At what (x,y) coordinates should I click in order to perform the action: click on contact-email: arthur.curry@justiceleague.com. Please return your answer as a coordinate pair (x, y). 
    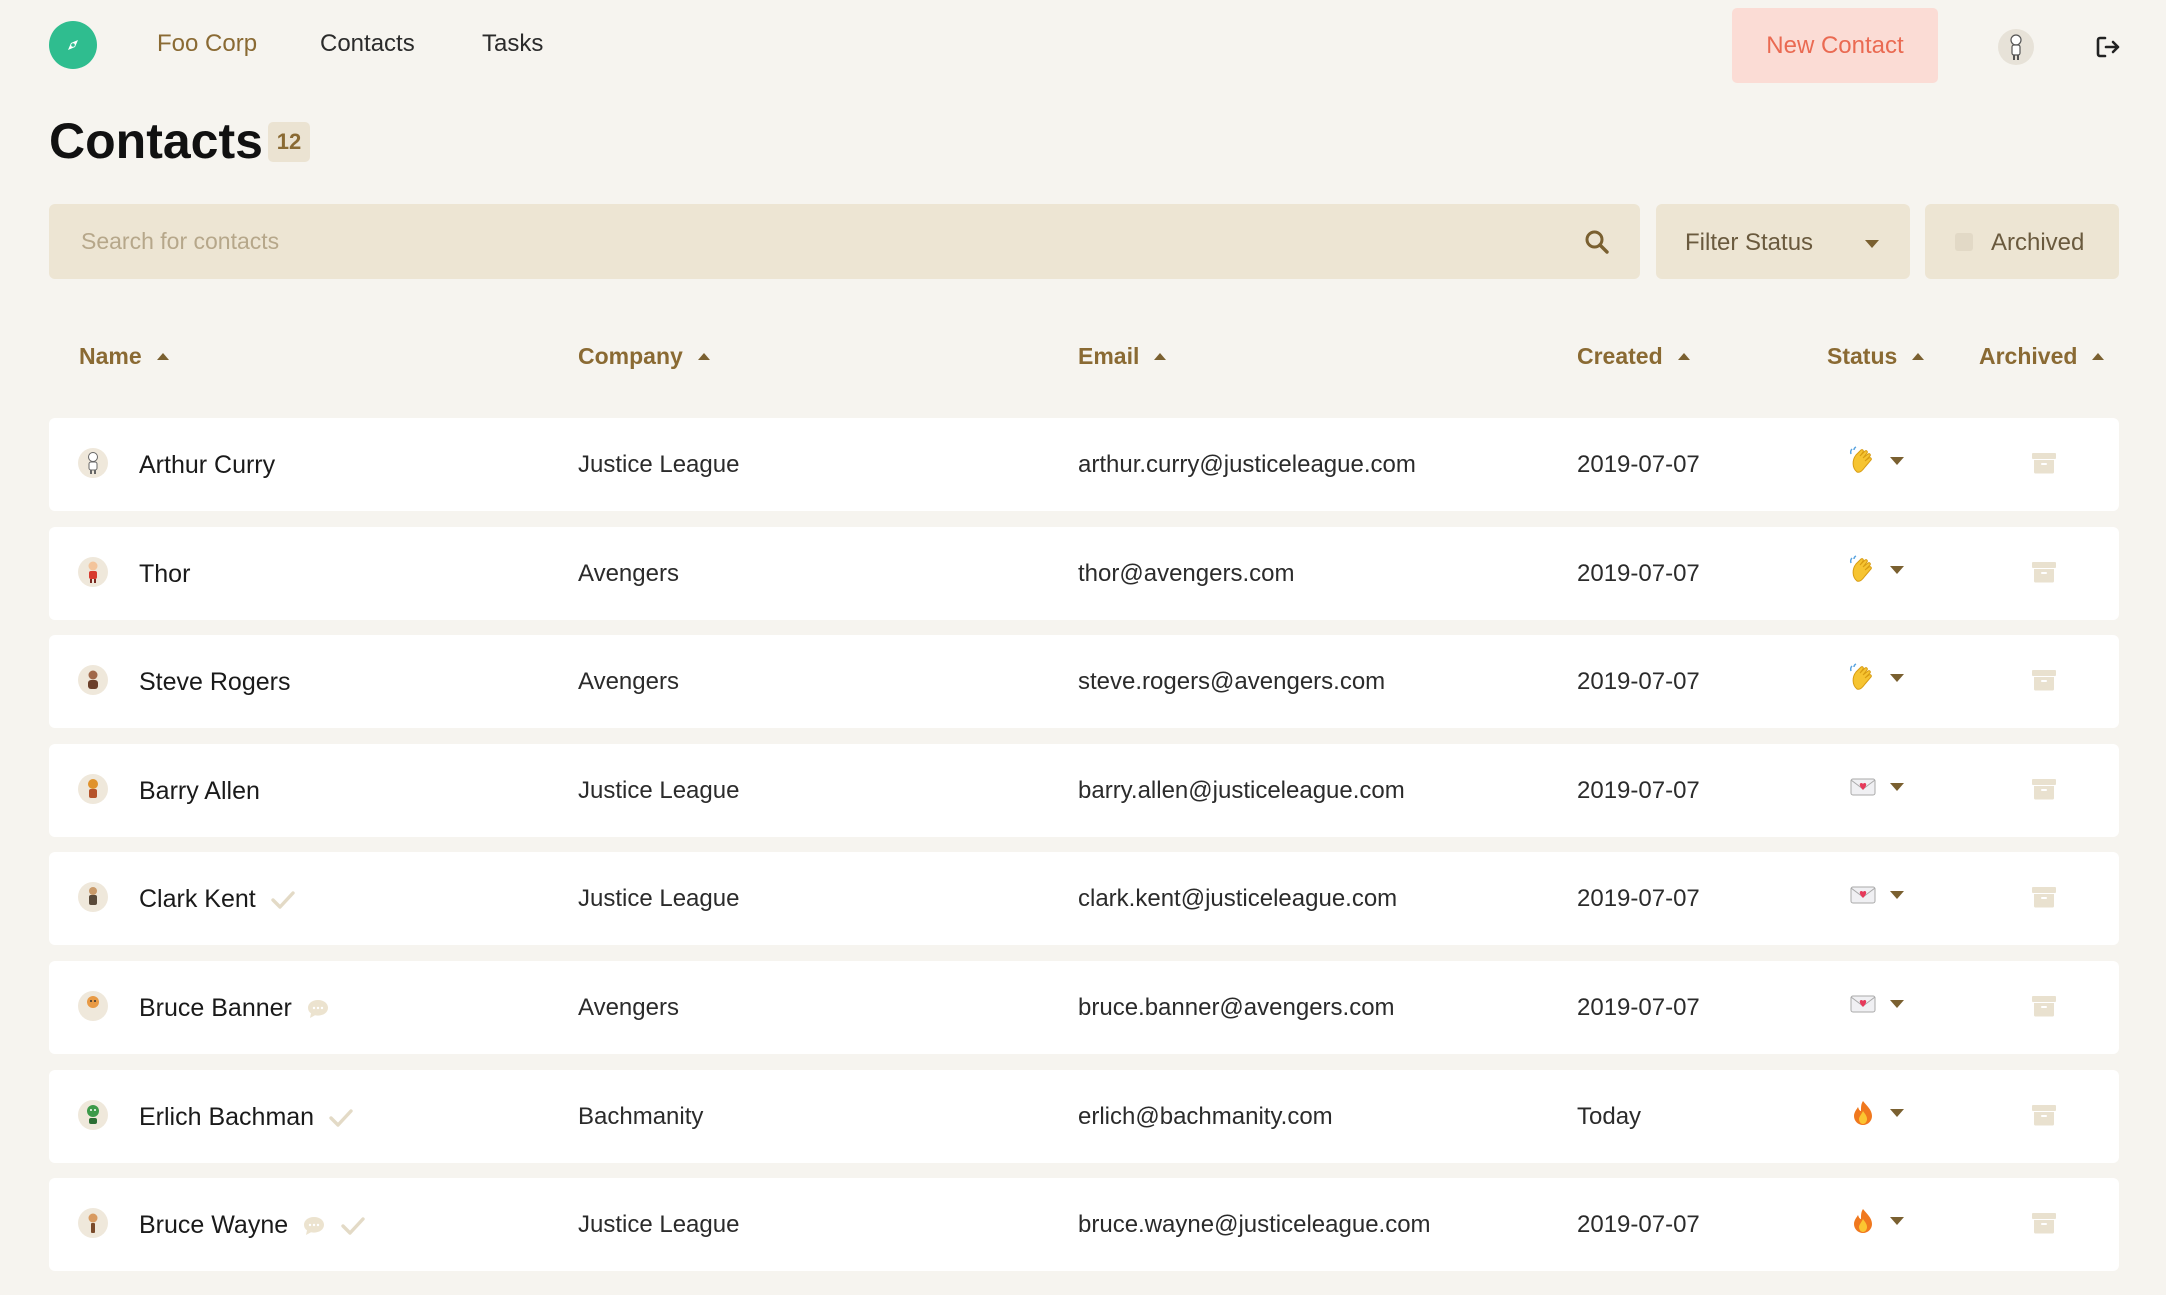
    Looking at the image, I should click on (1247, 464).